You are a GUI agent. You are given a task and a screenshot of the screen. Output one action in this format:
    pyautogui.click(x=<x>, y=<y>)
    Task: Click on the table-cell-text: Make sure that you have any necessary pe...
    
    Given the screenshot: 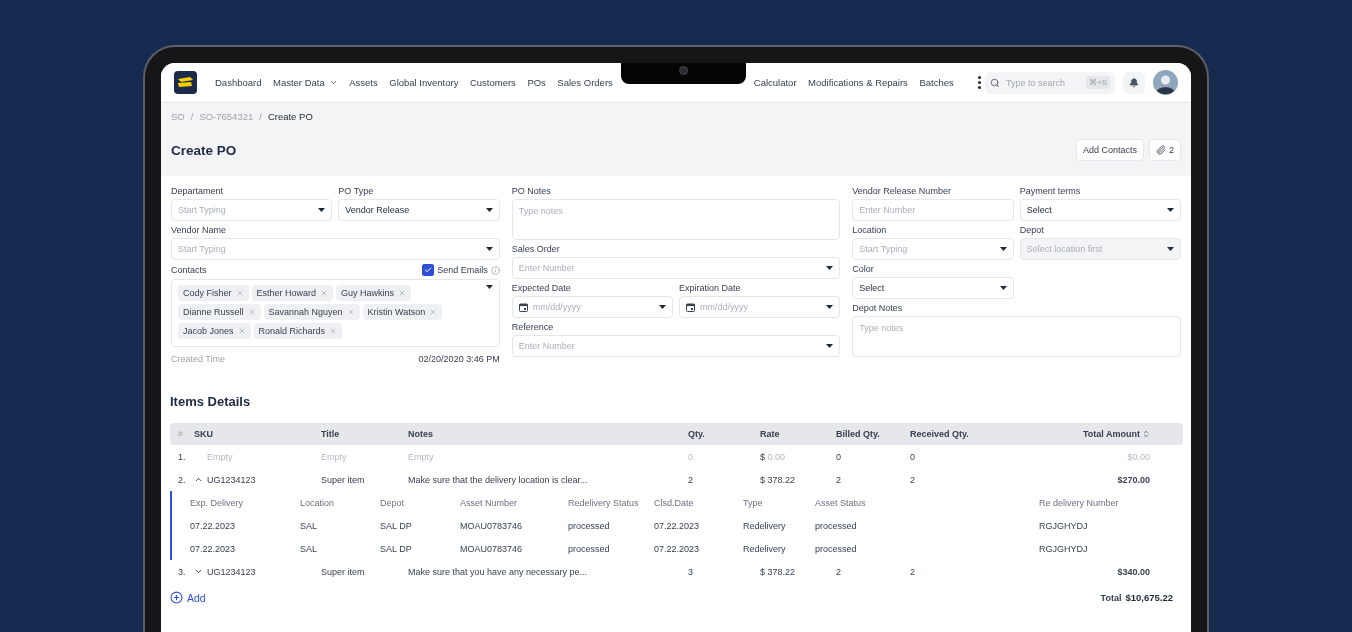 What is the action you would take?
    pyautogui.click(x=498, y=571)
    